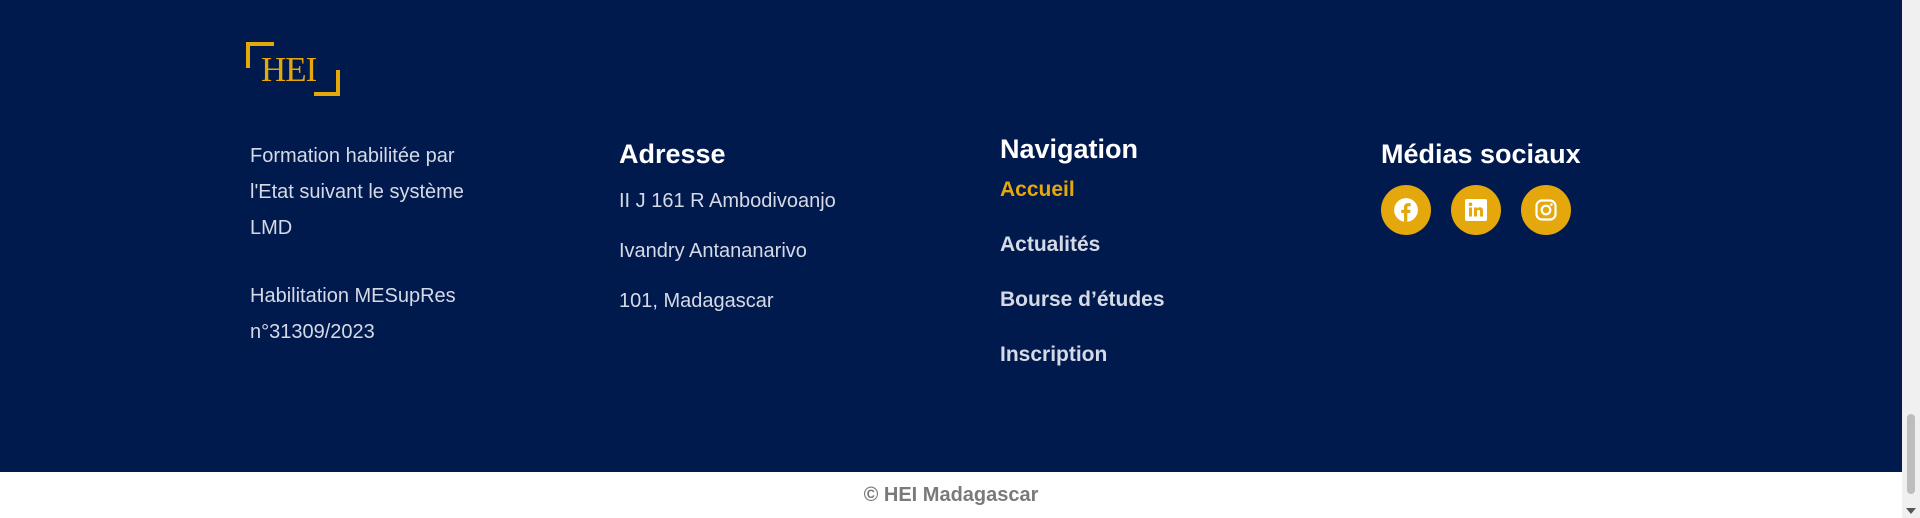  Describe the element at coordinates (327, 83) in the screenshot. I see `logo-corner-bottom-right` at that location.